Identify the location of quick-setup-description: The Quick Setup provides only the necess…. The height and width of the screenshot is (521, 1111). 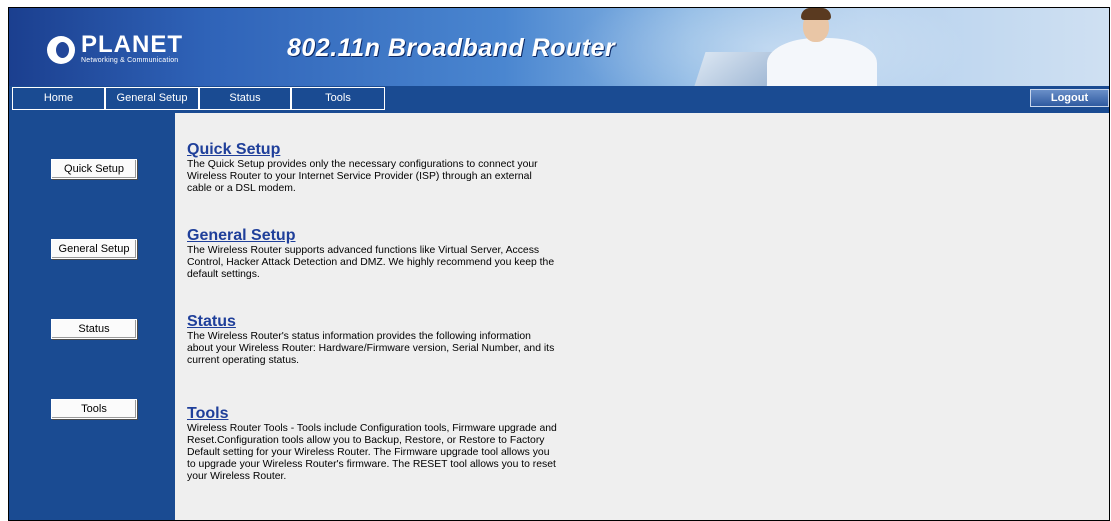
(362, 176).